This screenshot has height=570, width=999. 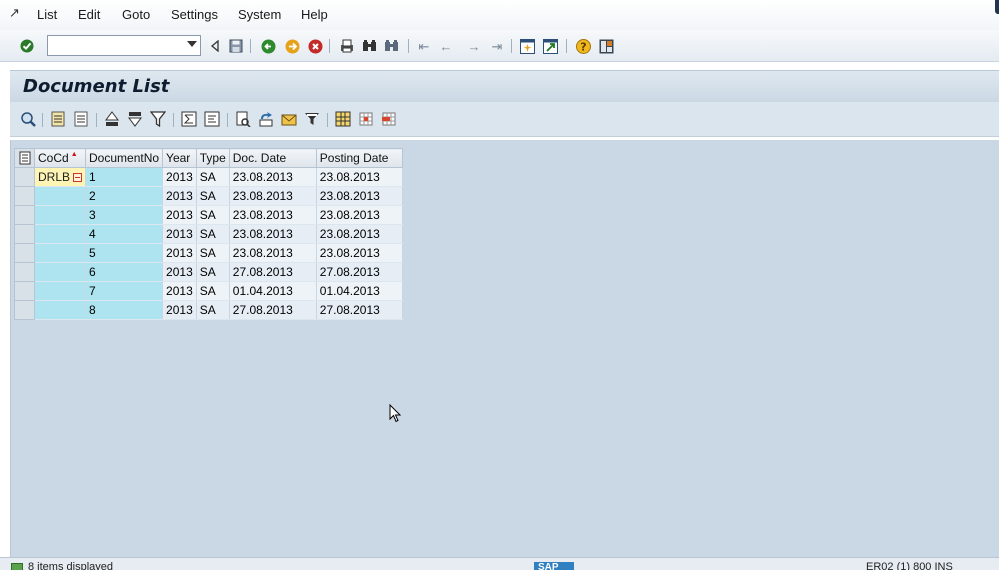 What do you see at coordinates (113, 45) in the screenshot?
I see `command-input` at bounding box center [113, 45].